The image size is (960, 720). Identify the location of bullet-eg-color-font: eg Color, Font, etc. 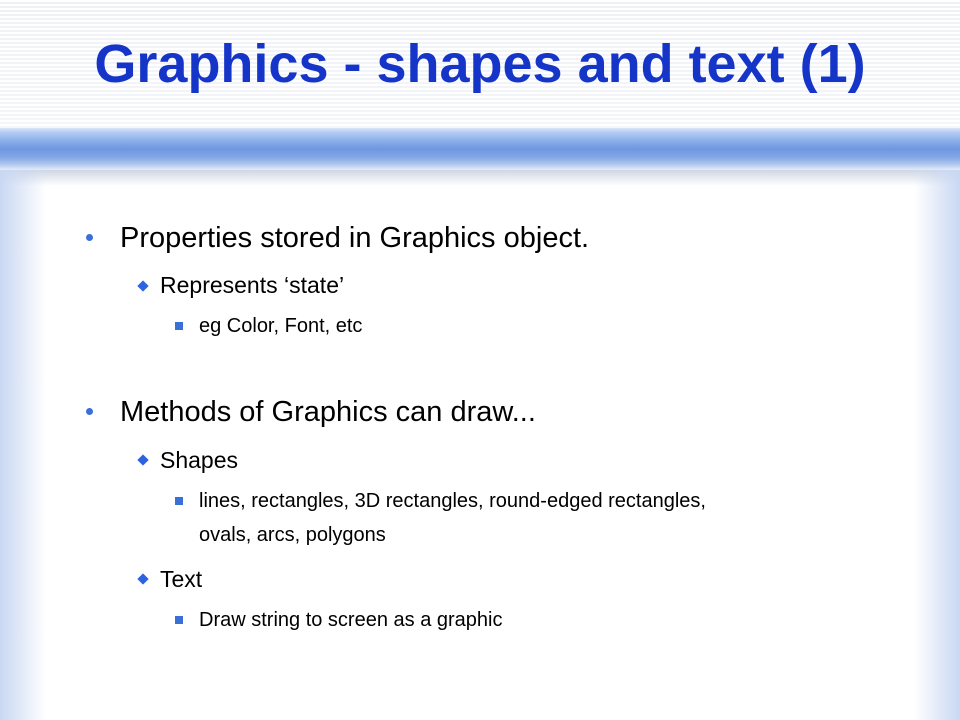
(281, 326).